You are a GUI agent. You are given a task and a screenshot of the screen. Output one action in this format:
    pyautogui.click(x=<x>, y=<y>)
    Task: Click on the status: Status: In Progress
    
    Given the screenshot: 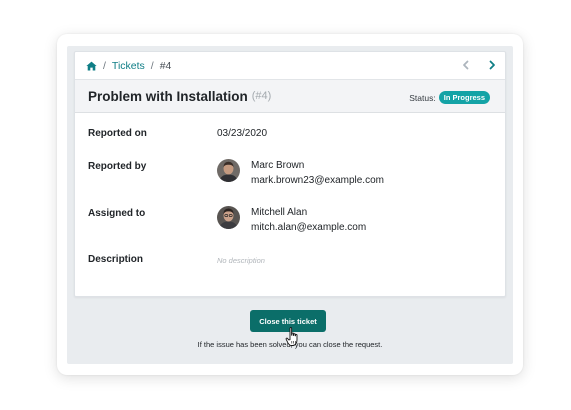 What is the action you would take?
    pyautogui.click(x=449, y=97)
    